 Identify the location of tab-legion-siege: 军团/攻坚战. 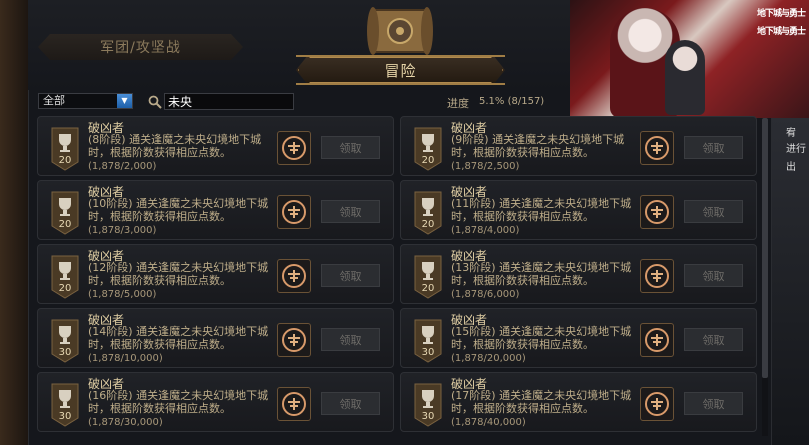
(140, 47).